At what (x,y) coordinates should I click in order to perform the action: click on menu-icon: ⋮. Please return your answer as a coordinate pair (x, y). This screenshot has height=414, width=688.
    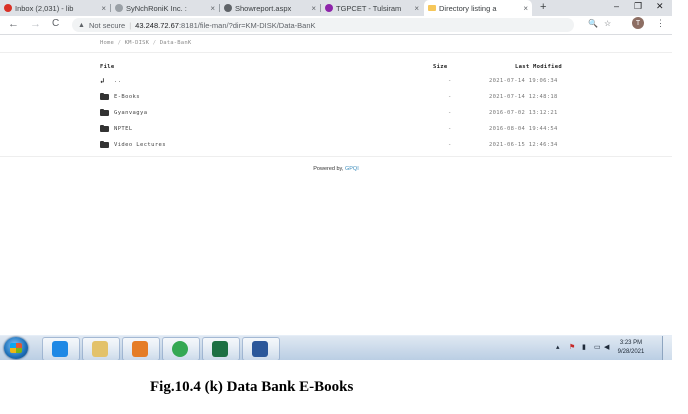
    Looking at the image, I should click on (660, 23).